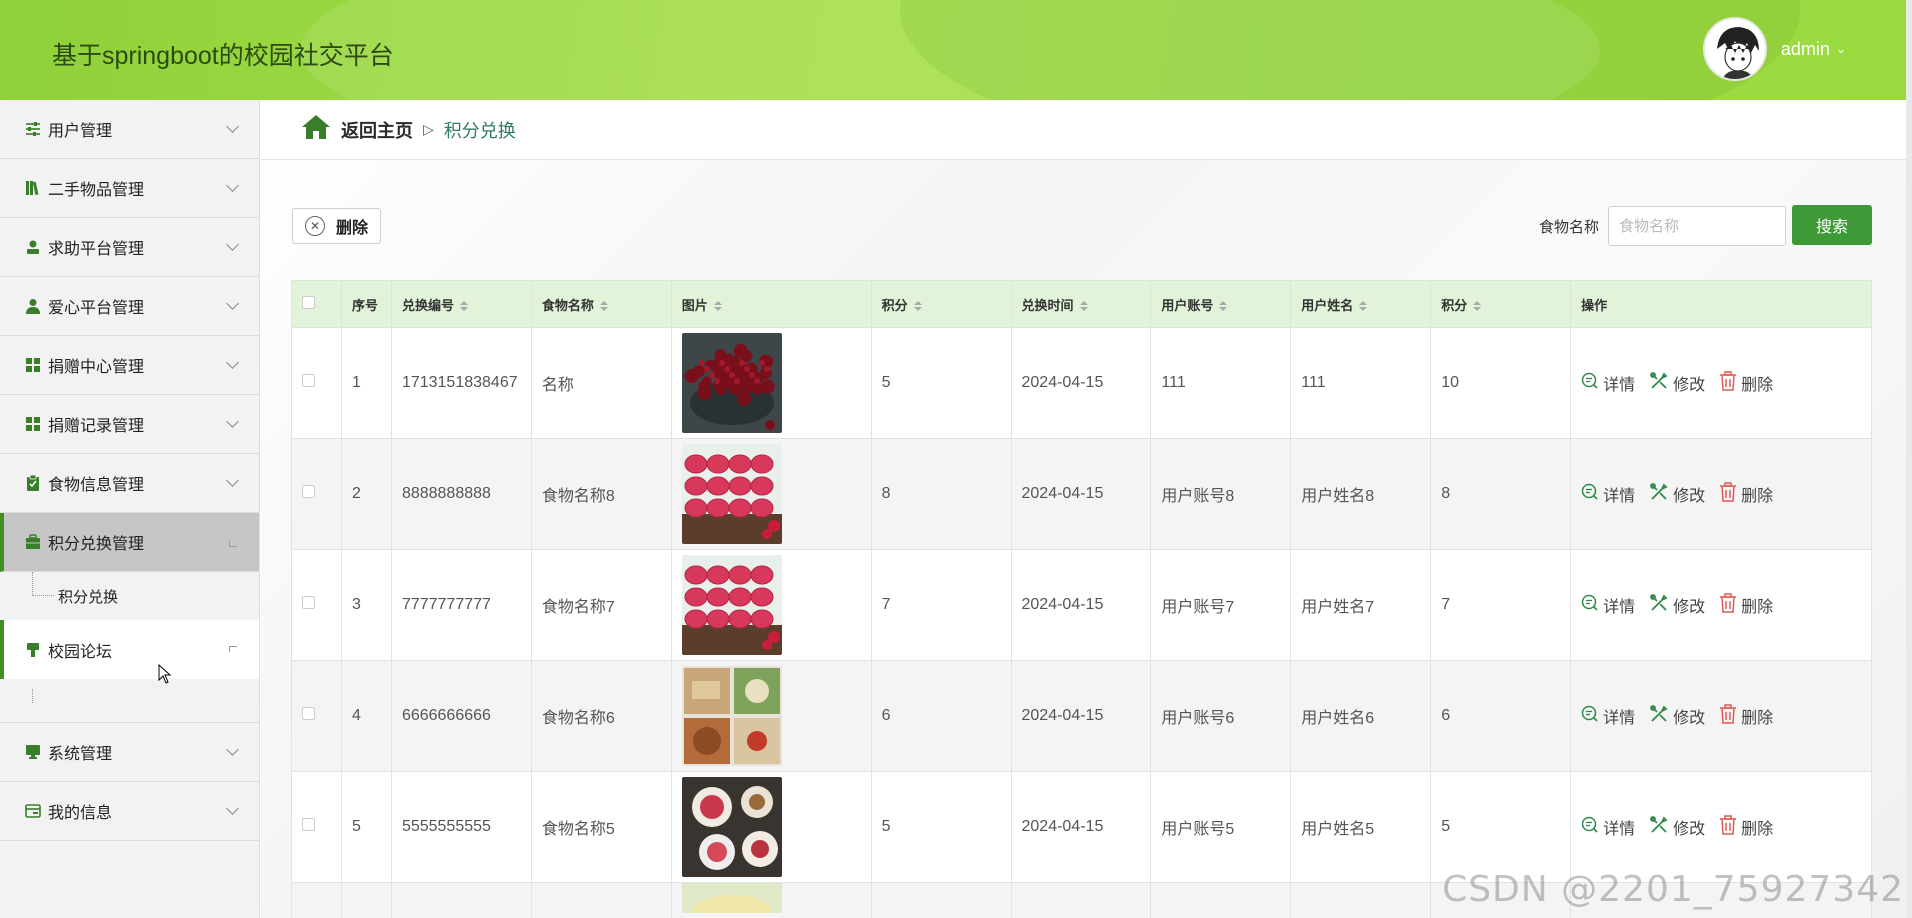 This screenshot has height=918, width=1912. Describe the element at coordinates (1501, 304) in the screenshot. I see `header-score: 积分` at that location.